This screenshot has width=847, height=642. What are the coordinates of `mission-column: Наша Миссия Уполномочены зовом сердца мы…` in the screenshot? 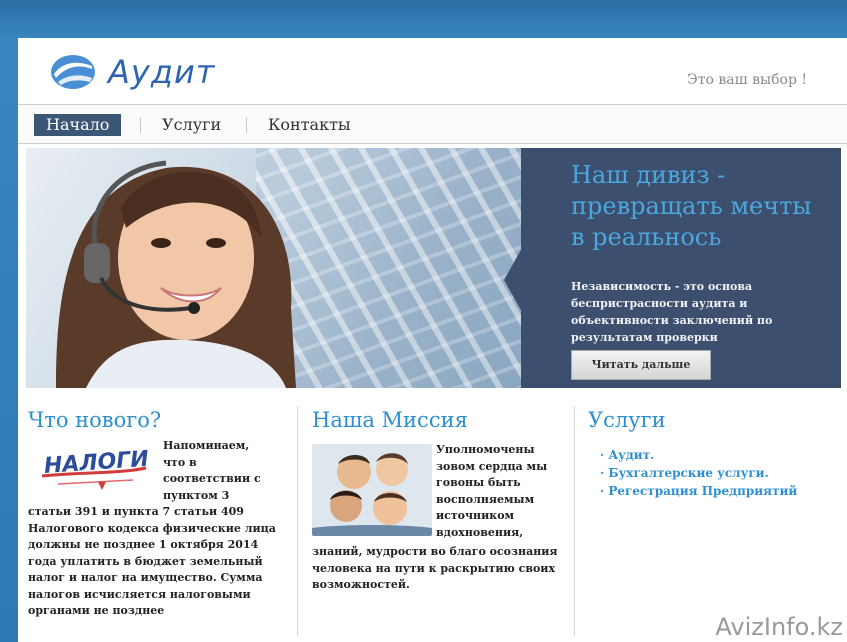 It's located at (436, 519).